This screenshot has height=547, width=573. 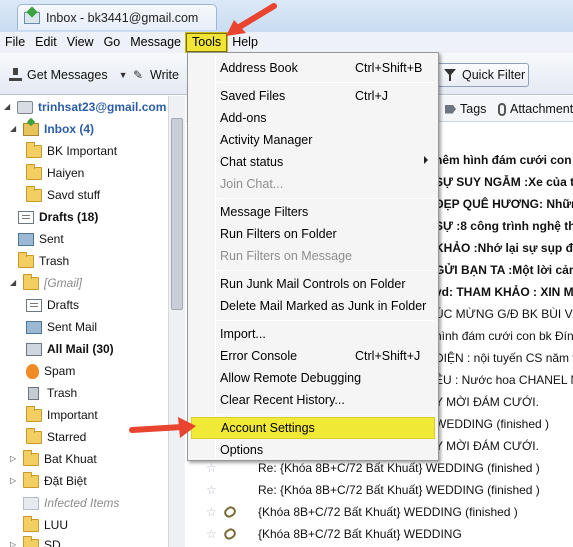 What do you see at coordinates (286, 256) in the screenshot?
I see `menu-item-run-filters-on-message: Run Filters on Message` at bounding box center [286, 256].